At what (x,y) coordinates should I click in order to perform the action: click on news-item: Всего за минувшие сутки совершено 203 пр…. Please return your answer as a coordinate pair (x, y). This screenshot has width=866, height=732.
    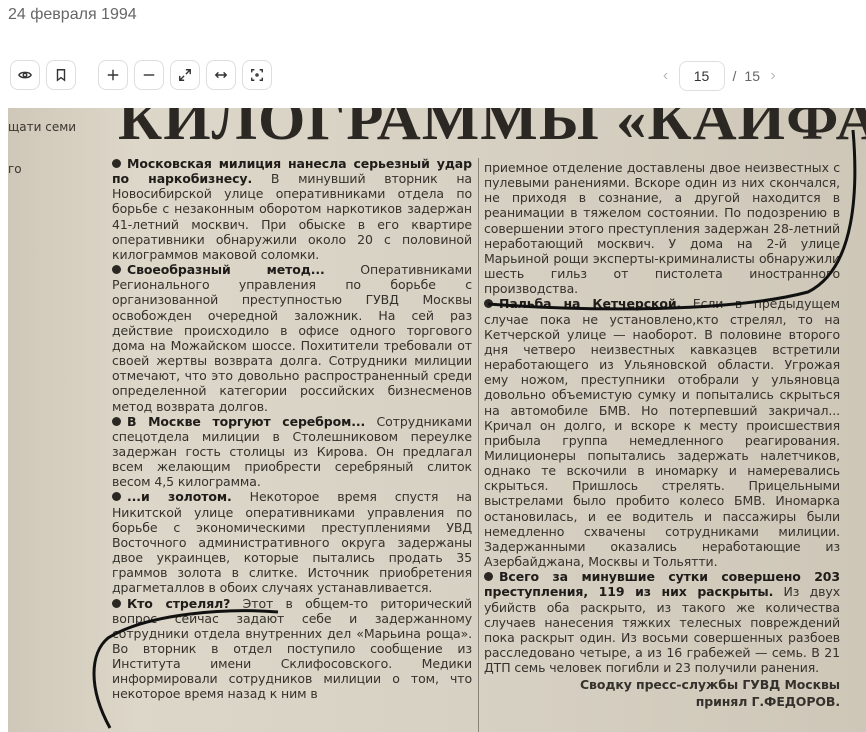
    Looking at the image, I should click on (662, 622).